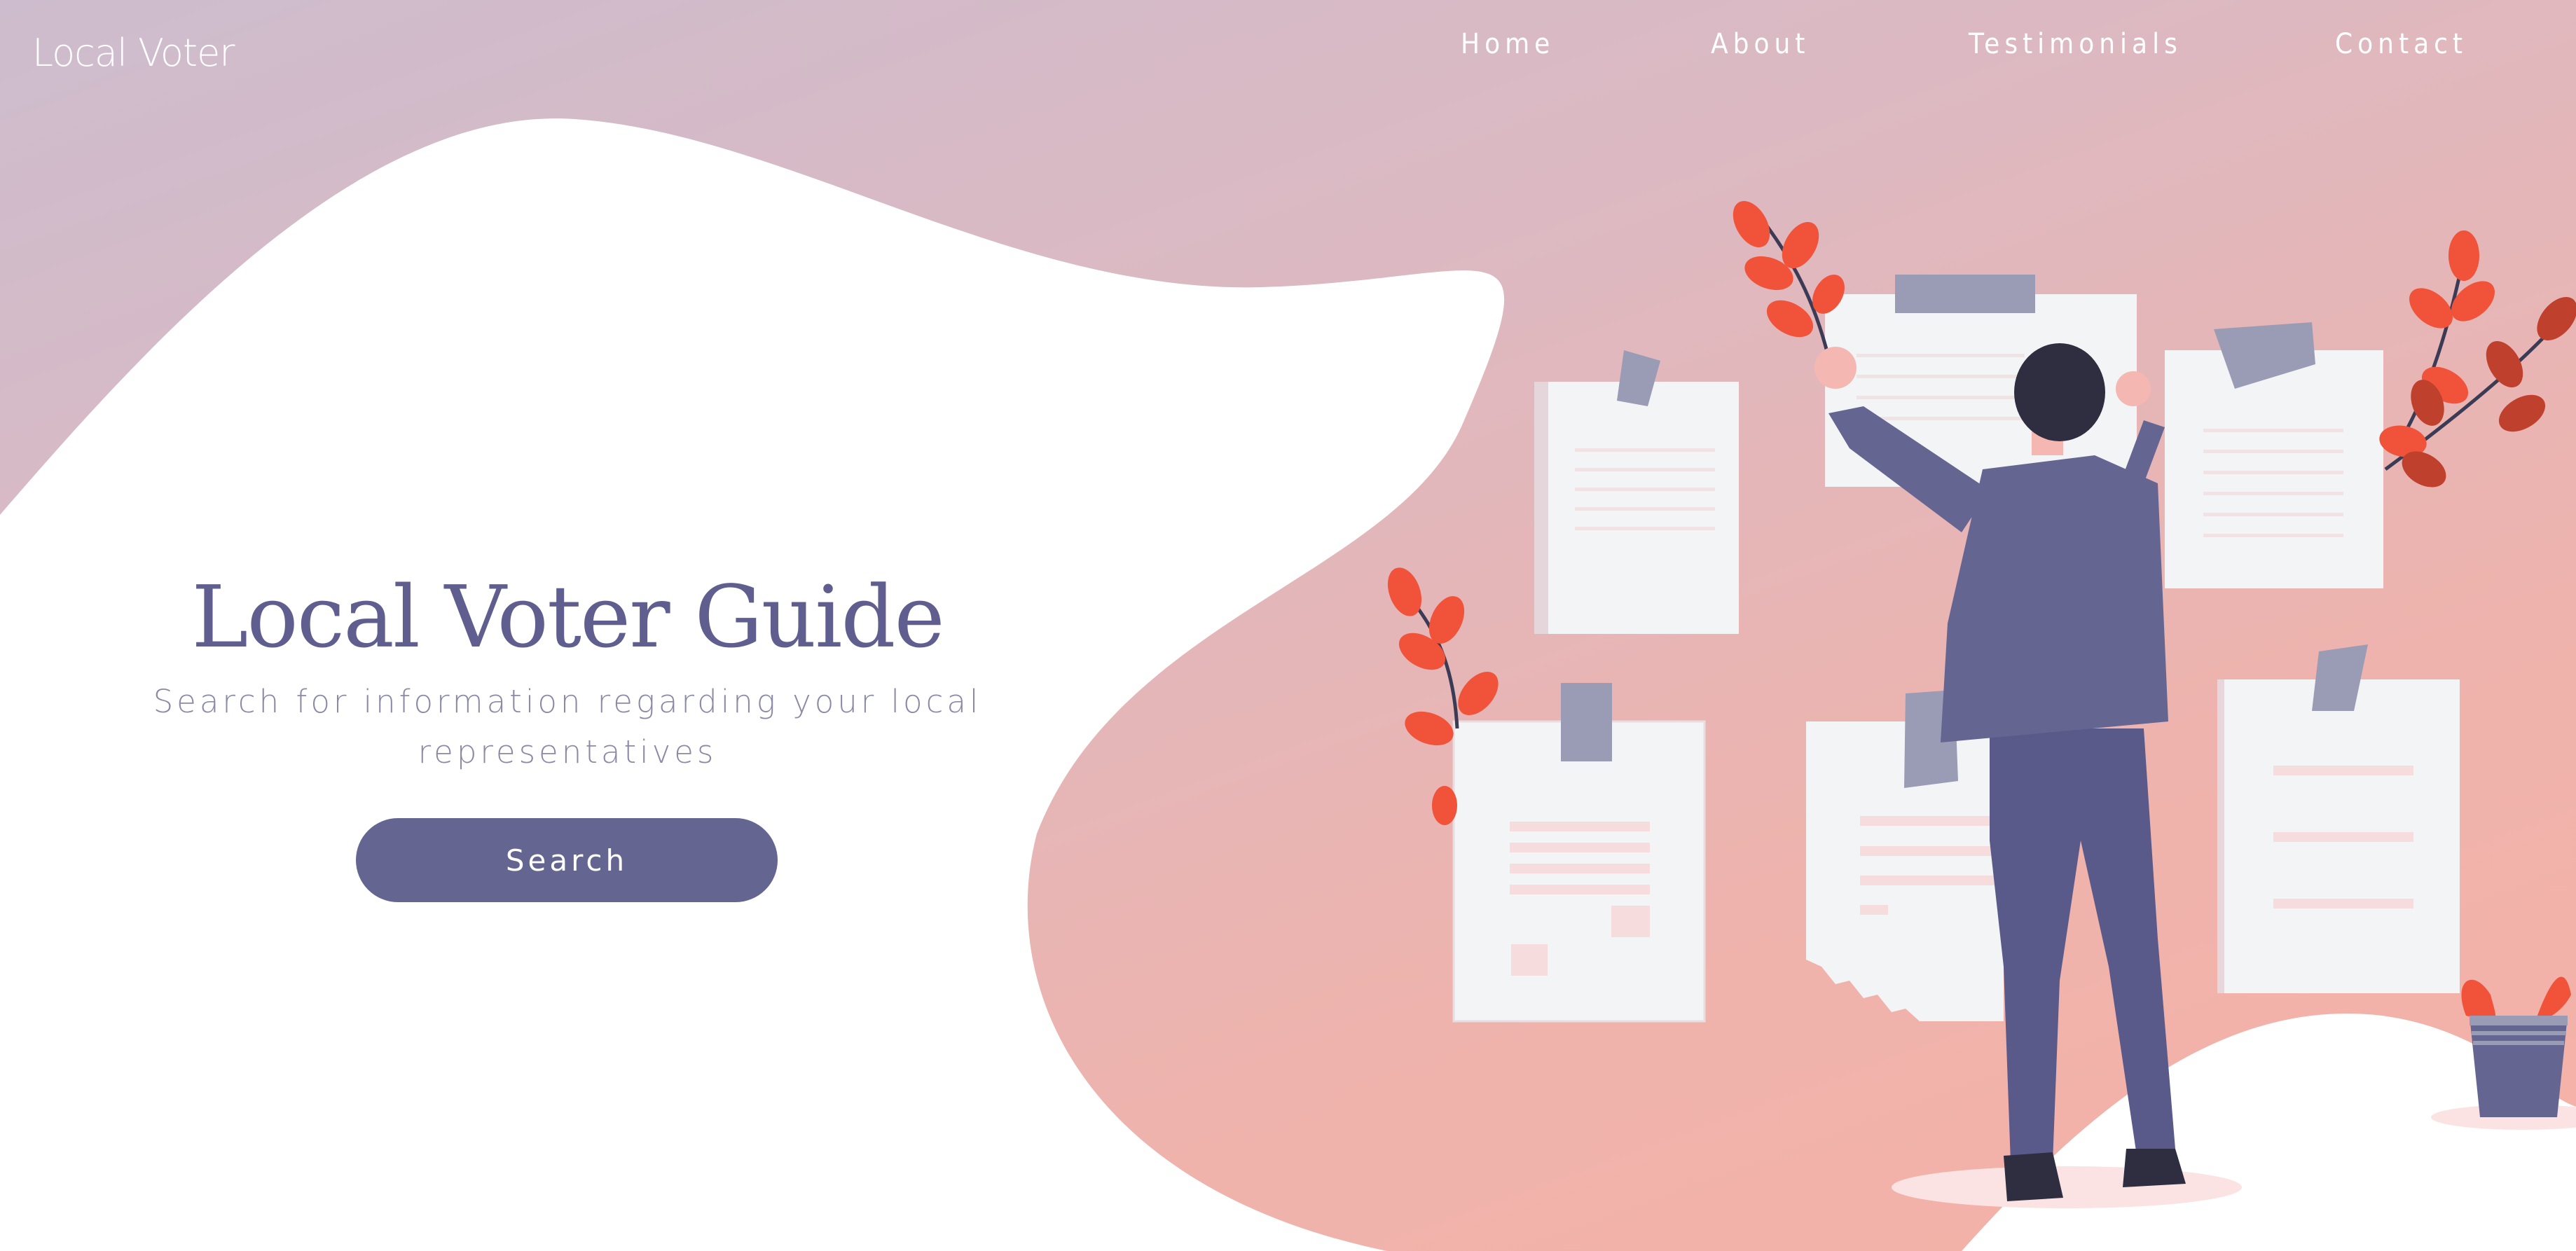 The width and height of the screenshot is (2576, 1251). Describe the element at coordinates (567, 617) in the screenshot. I see `hero-title: Local Voter Guide` at that location.